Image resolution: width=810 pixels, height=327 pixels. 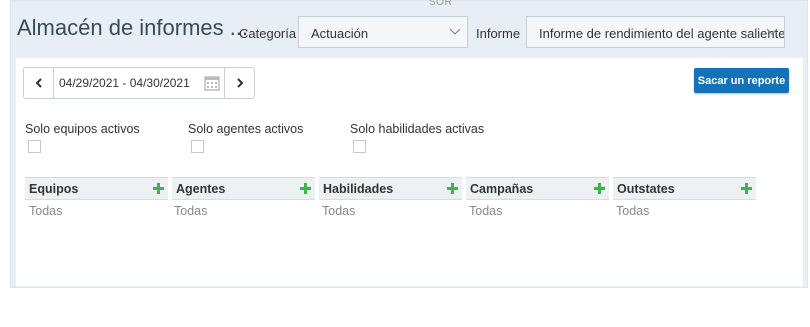 What do you see at coordinates (537, 188) in the screenshot?
I see `column-header-campaigns: Campañas` at bounding box center [537, 188].